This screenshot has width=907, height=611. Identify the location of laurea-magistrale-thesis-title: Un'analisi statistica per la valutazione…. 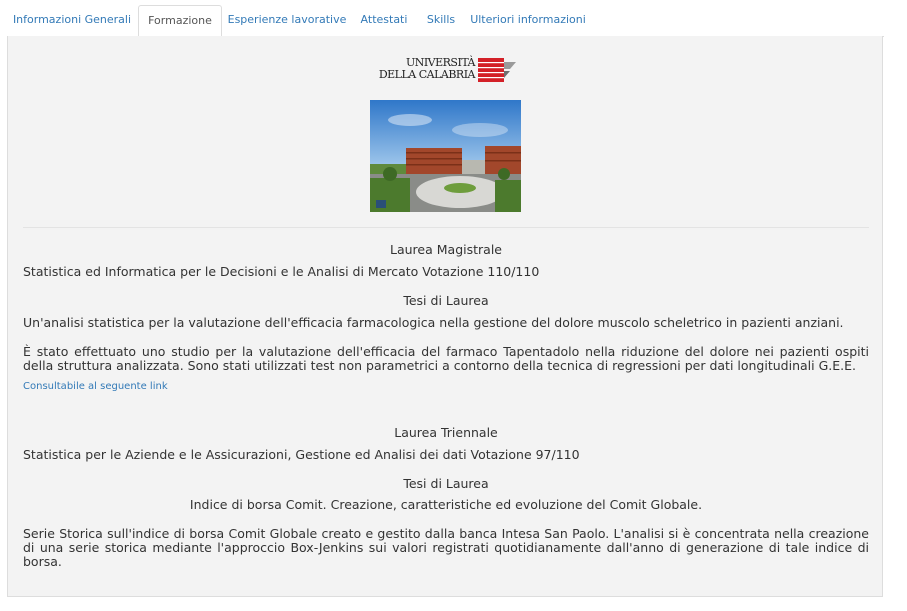
(433, 322).